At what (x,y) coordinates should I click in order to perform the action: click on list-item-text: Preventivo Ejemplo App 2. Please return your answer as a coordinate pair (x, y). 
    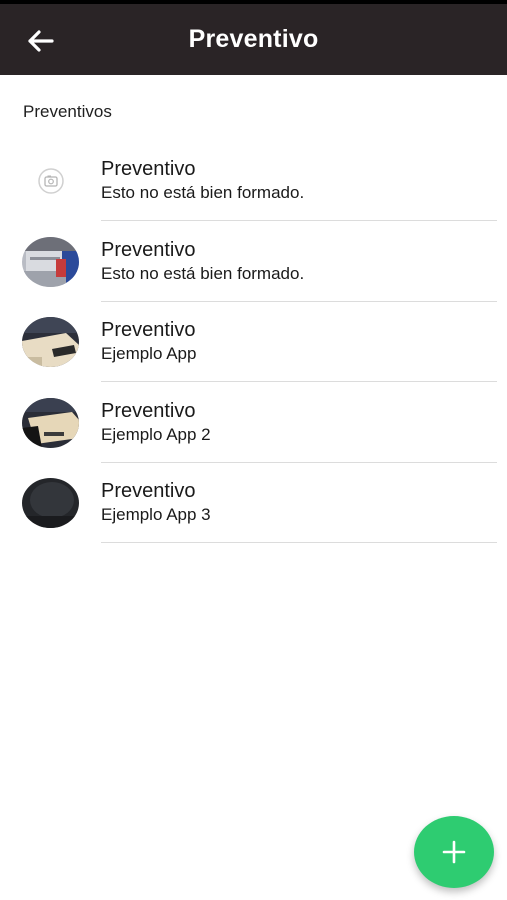
    Looking at the image, I should click on (299, 431).